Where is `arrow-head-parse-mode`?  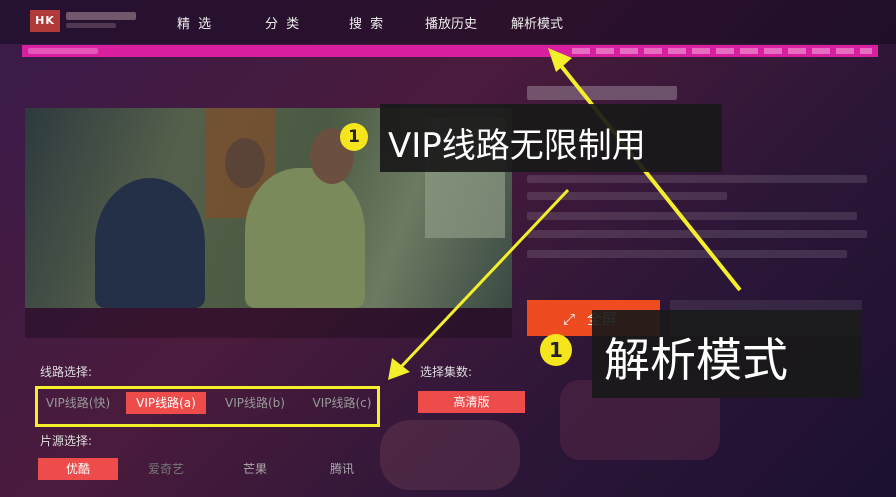
arrow-head-parse-mode is located at coordinates (560, 60).